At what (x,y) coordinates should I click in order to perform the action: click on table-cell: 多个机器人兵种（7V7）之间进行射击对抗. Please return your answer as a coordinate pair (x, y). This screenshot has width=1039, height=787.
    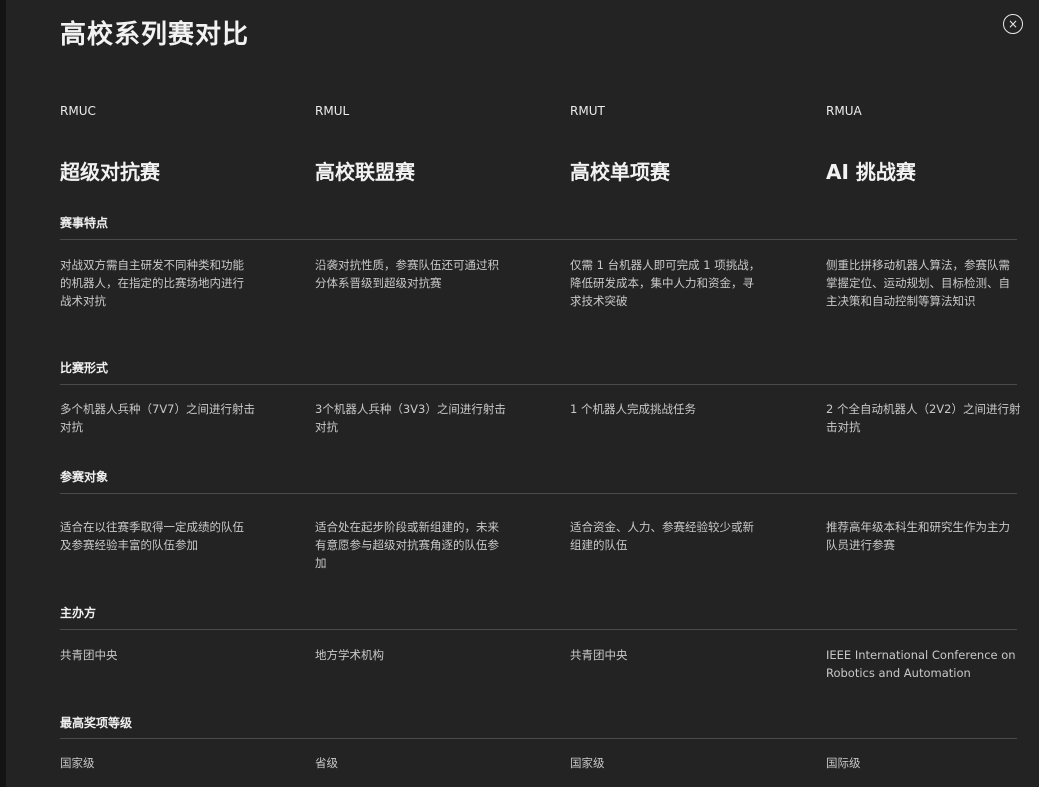
    Looking at the image, I should click on (157, 418).